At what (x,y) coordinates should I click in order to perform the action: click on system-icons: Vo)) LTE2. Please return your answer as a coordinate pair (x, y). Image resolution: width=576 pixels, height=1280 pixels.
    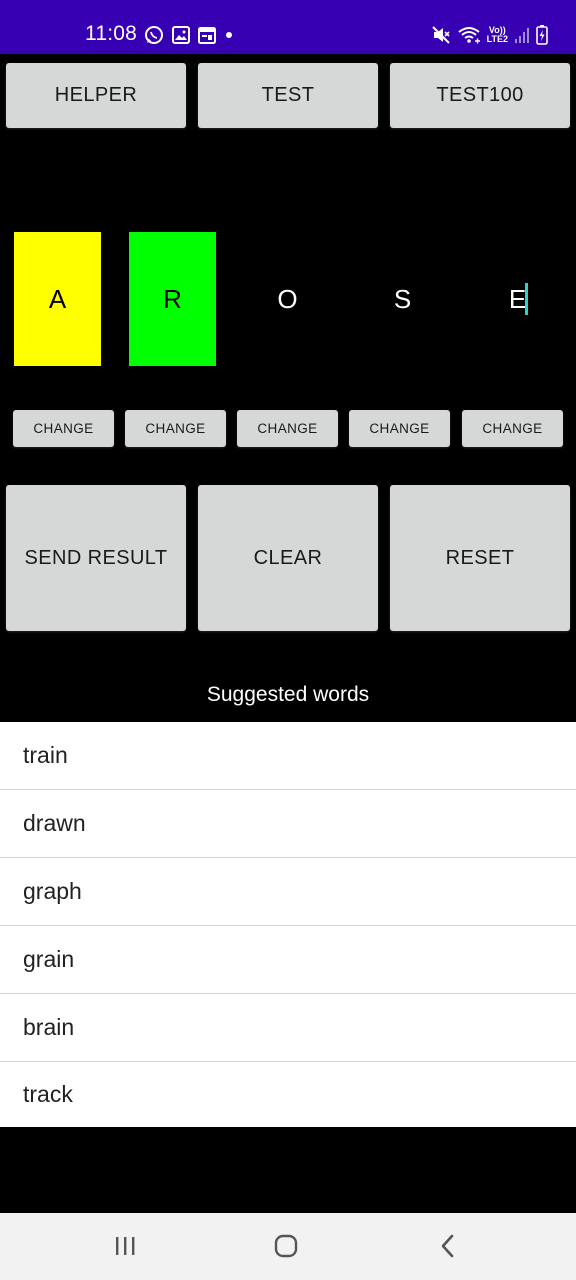
    Looking at the image, I should click on (489, 35).